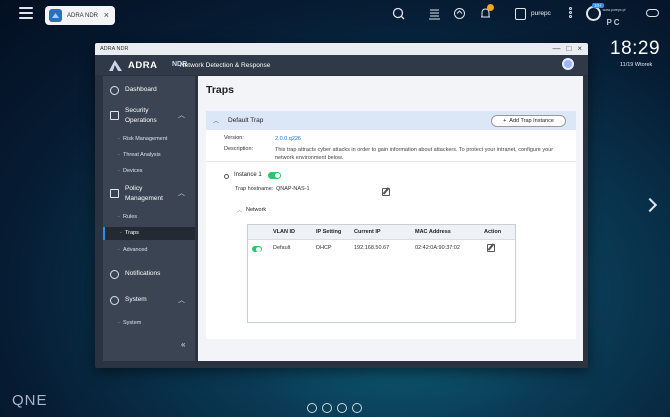 This screenshot has width=670, height=417. What do you see at coordinates (144, 193) in the screenshot?
I see `sidebar-item-label: Policy Management` at bounding box center [144, 193].